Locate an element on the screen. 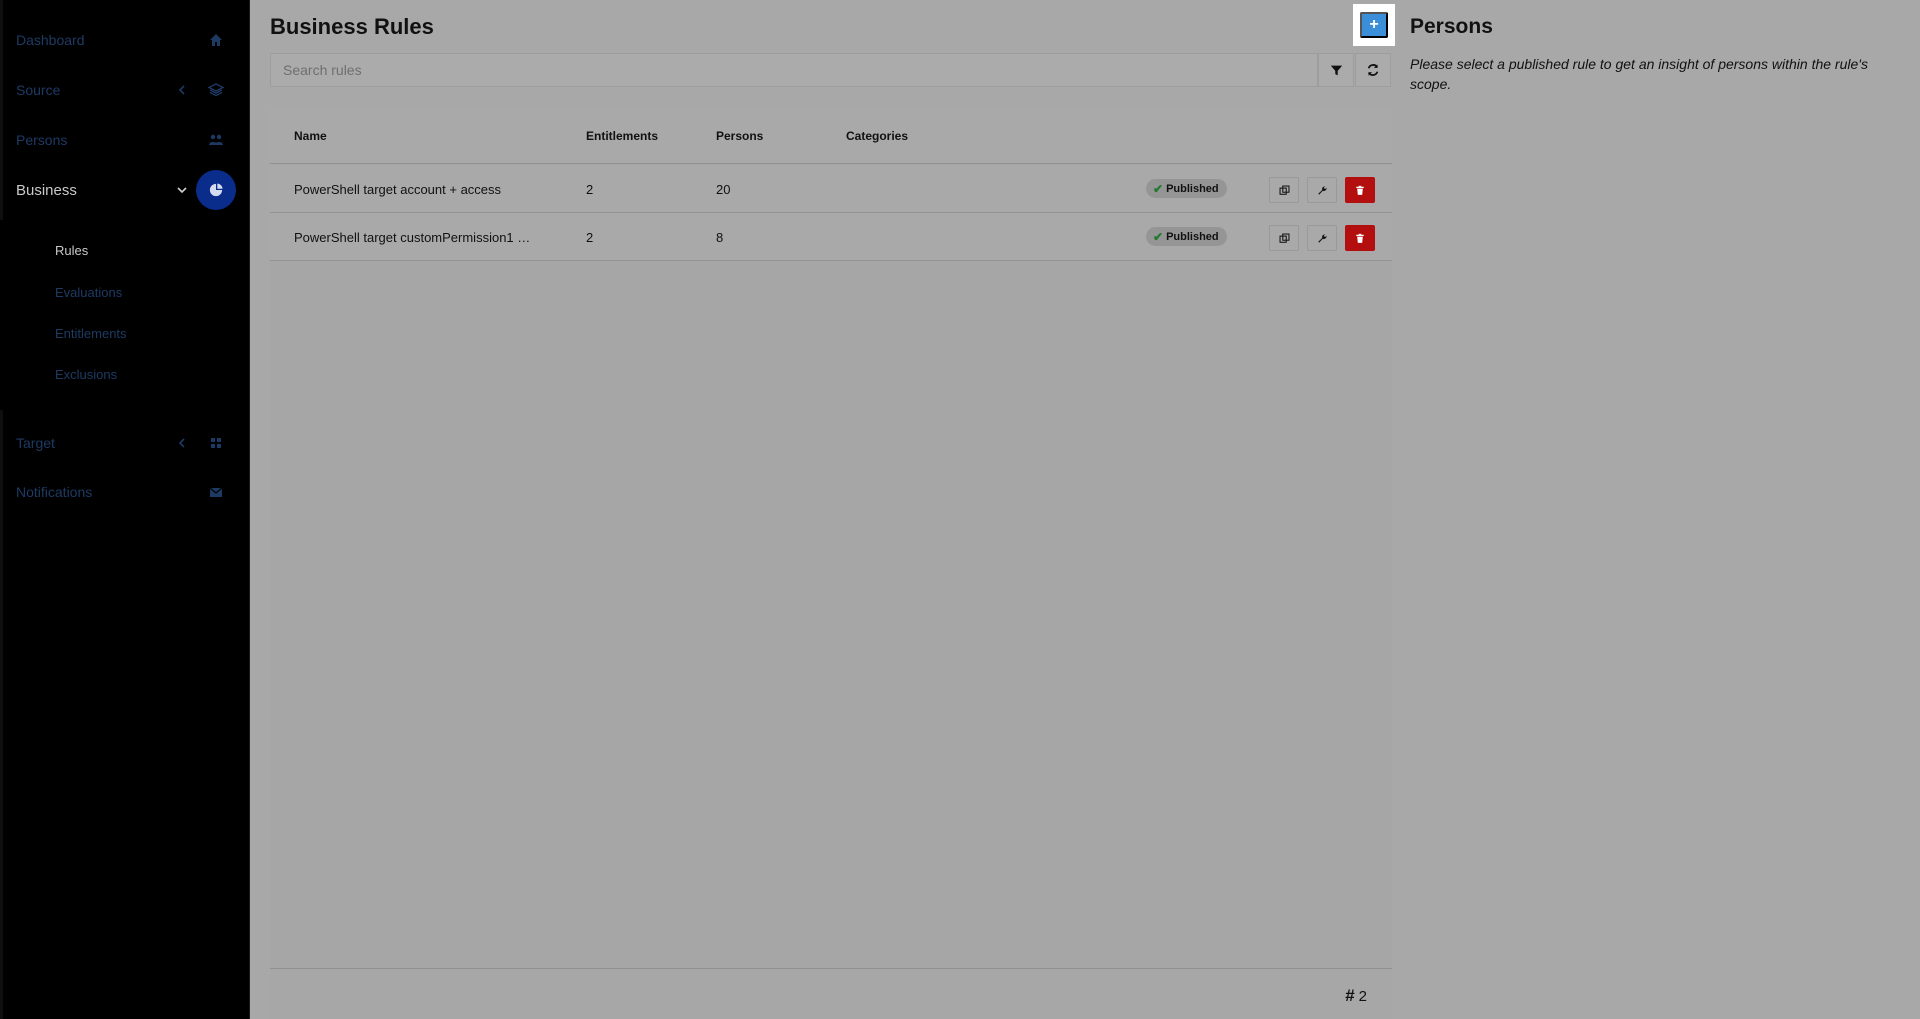 The width and height of the screenshot is (1920, 1019). search-input: Search rules is located at coordinates (794, 70).